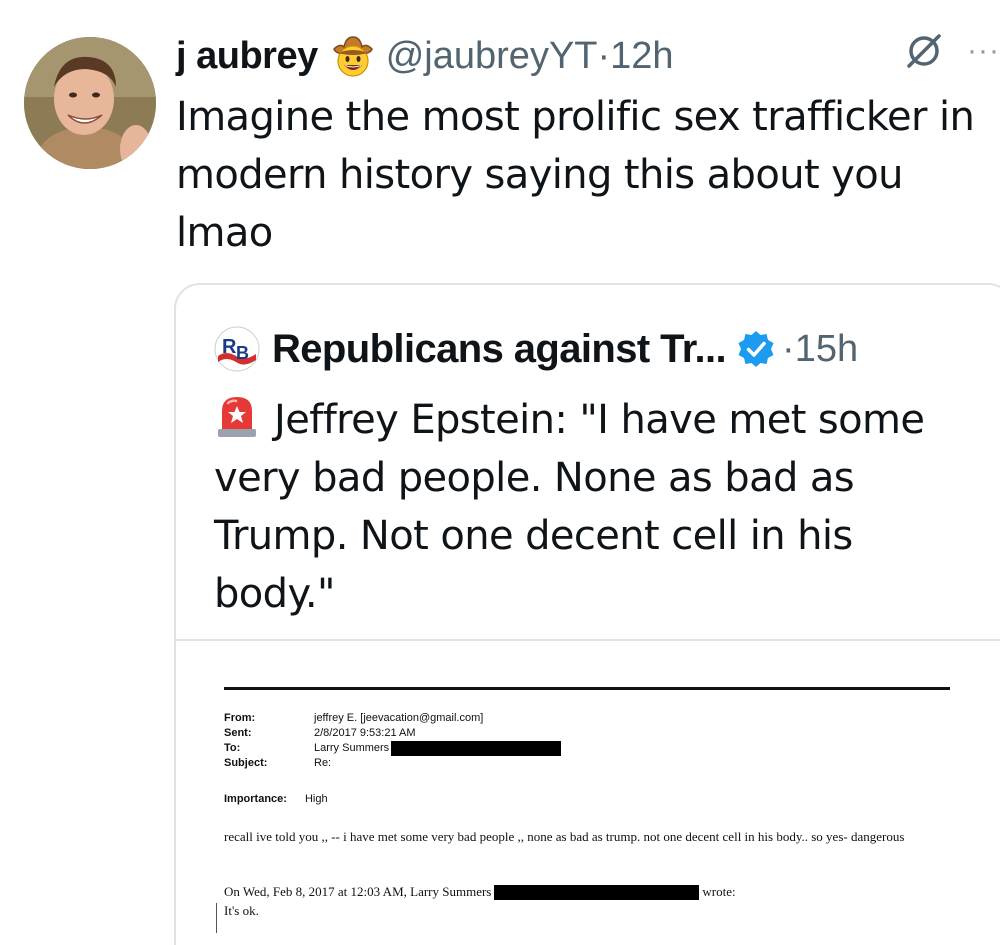 This screenshot has width=1000, height=945. I want to click on svg-text: R, so click(229, 347).